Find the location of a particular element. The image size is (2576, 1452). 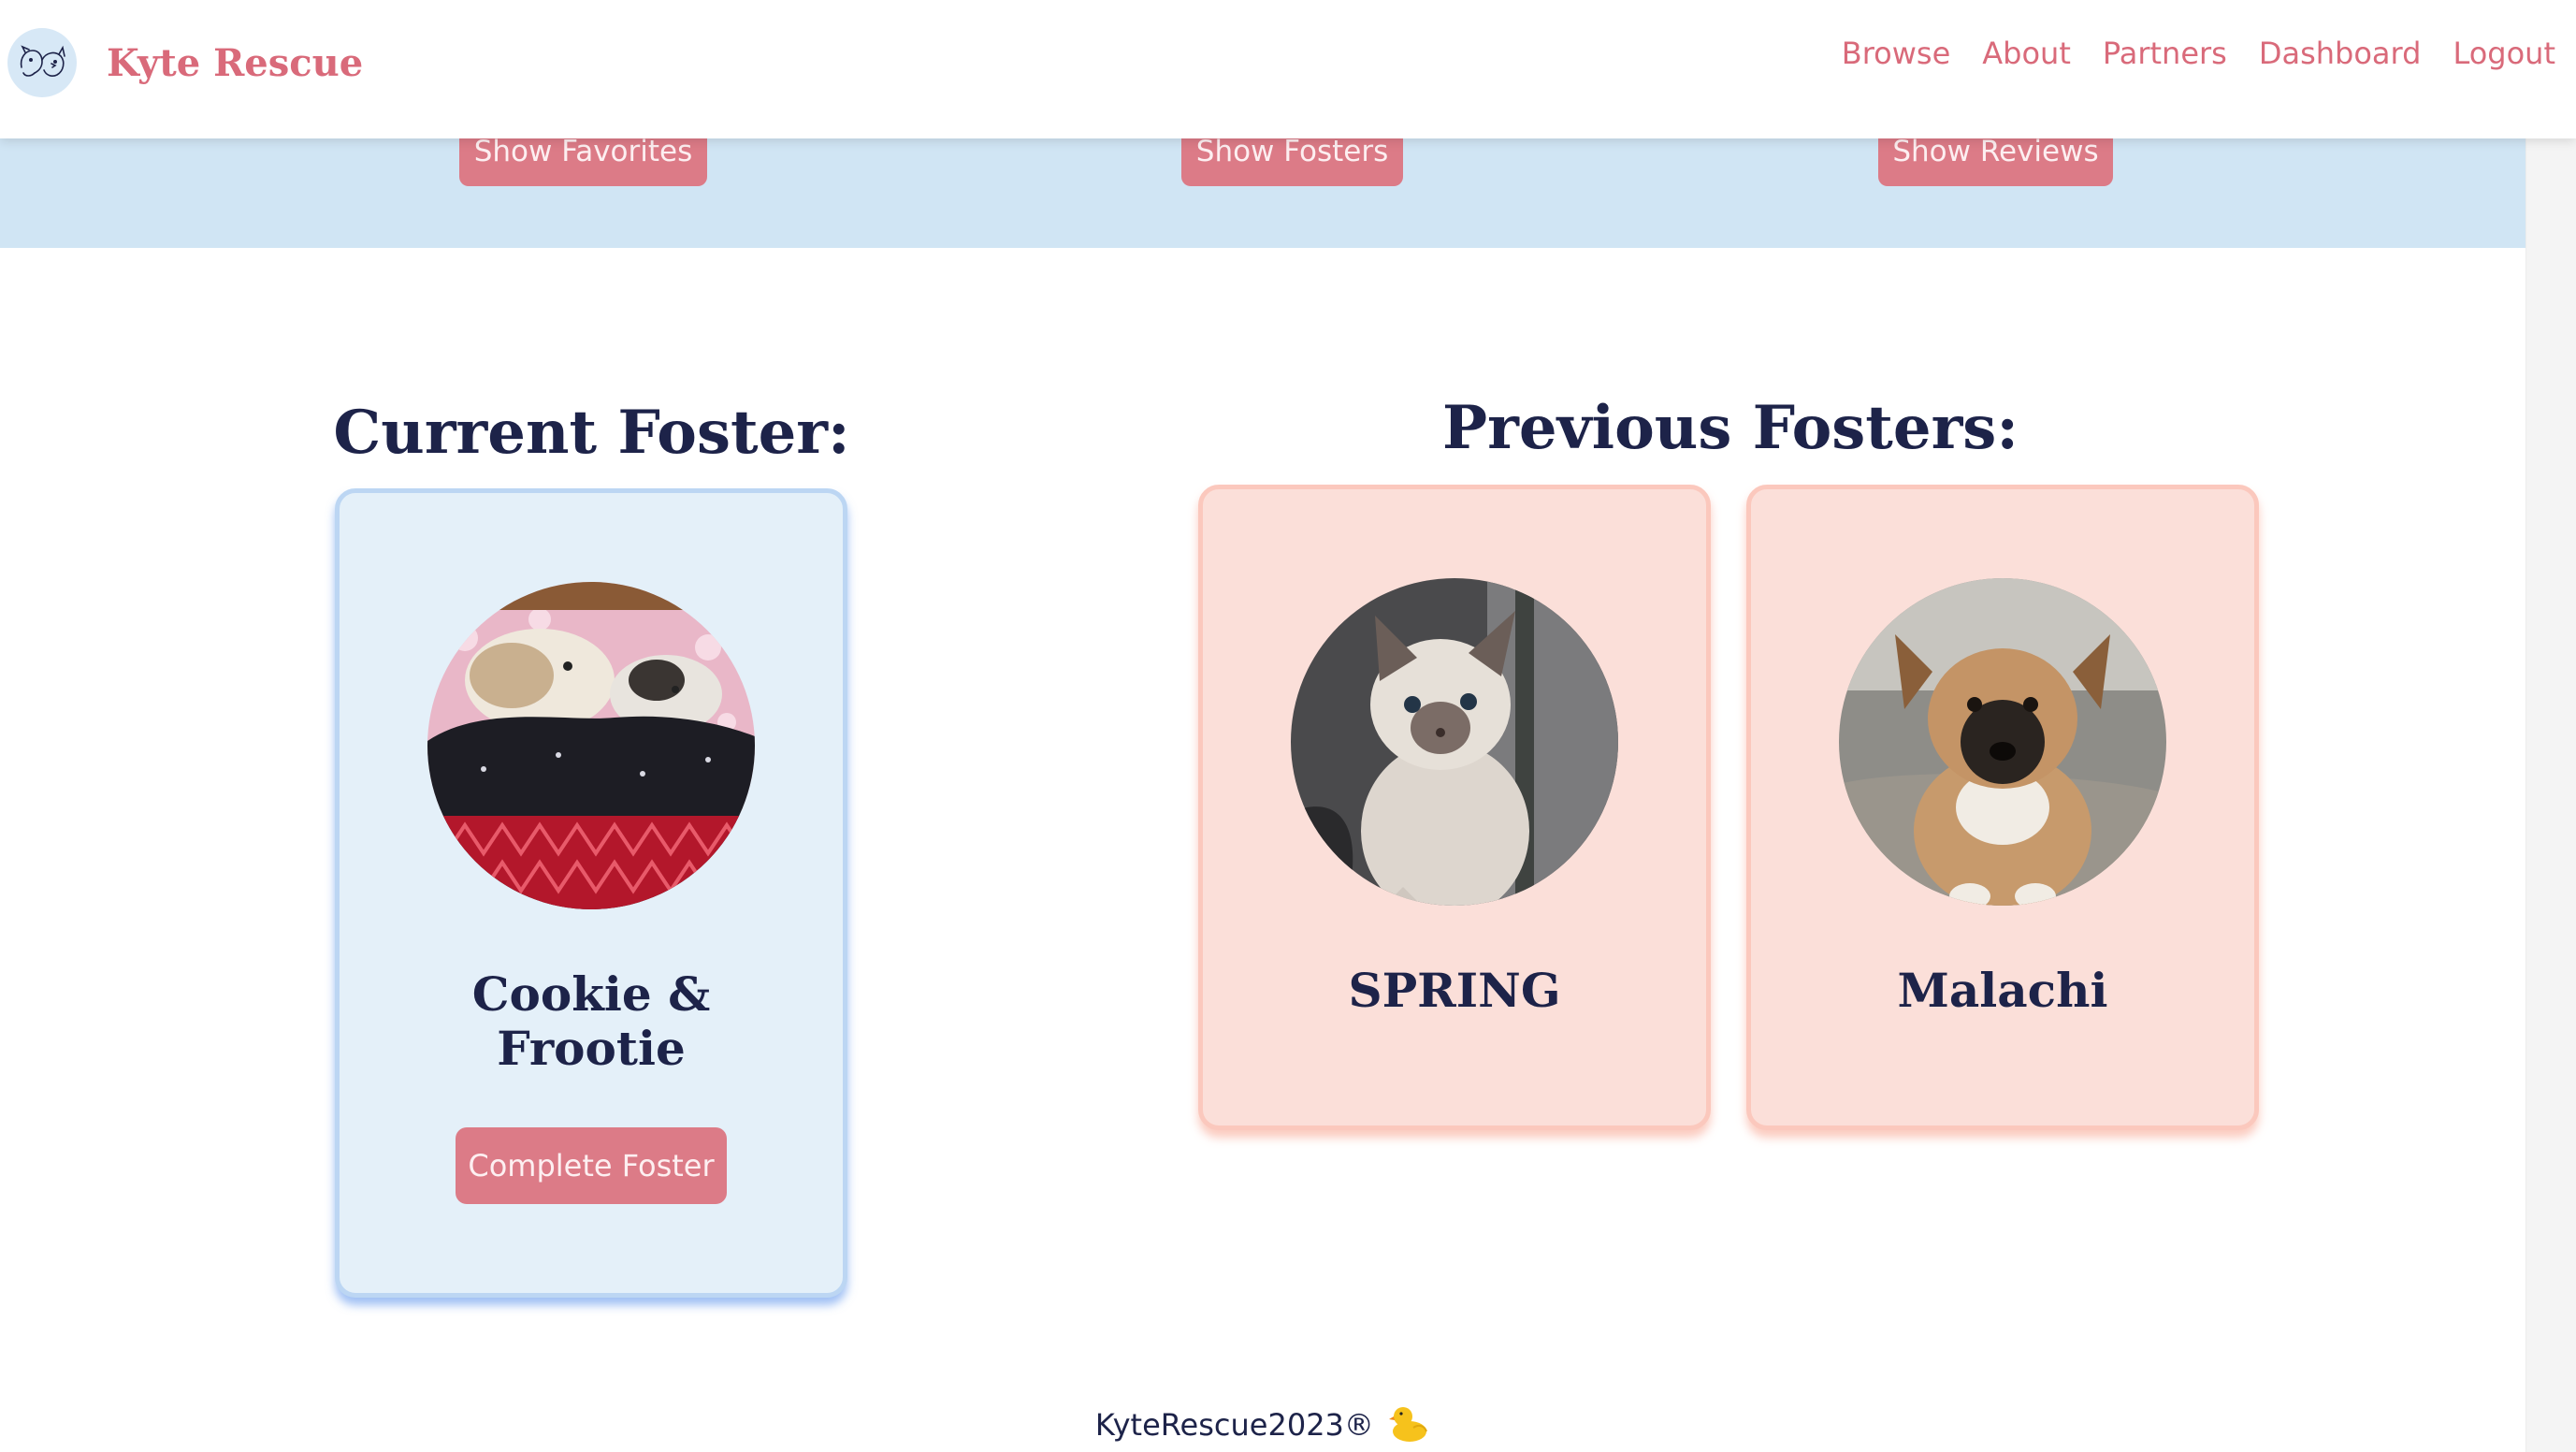

current-foster-card: Cookie & Frootie Complete Foster is located at coordinates (591, 893).